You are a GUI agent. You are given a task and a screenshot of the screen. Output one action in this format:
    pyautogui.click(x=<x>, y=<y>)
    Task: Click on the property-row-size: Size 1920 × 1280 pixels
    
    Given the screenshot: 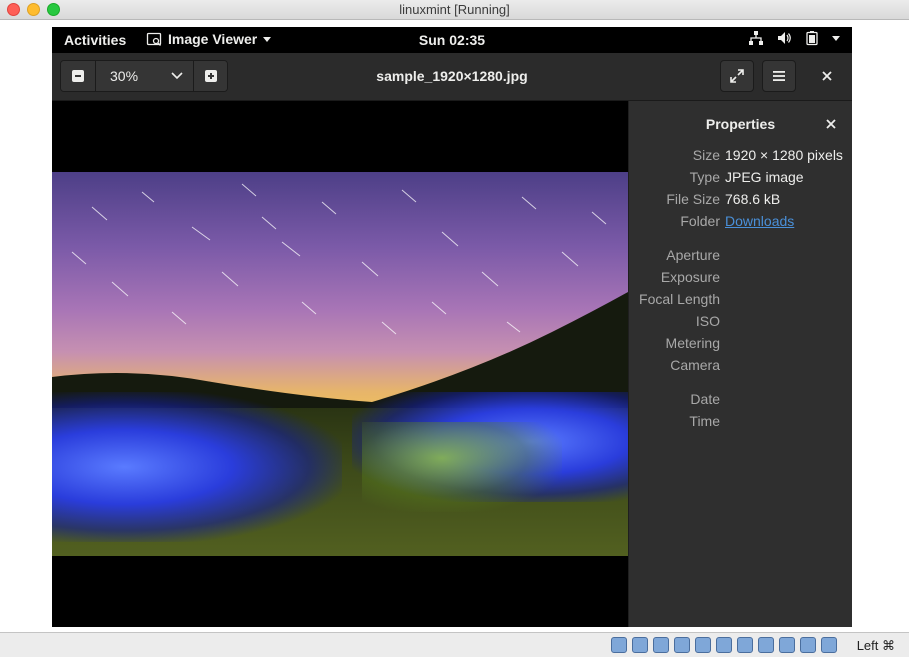 What is the action you would take?
    pyautogui.click(x=740, y=157)
    